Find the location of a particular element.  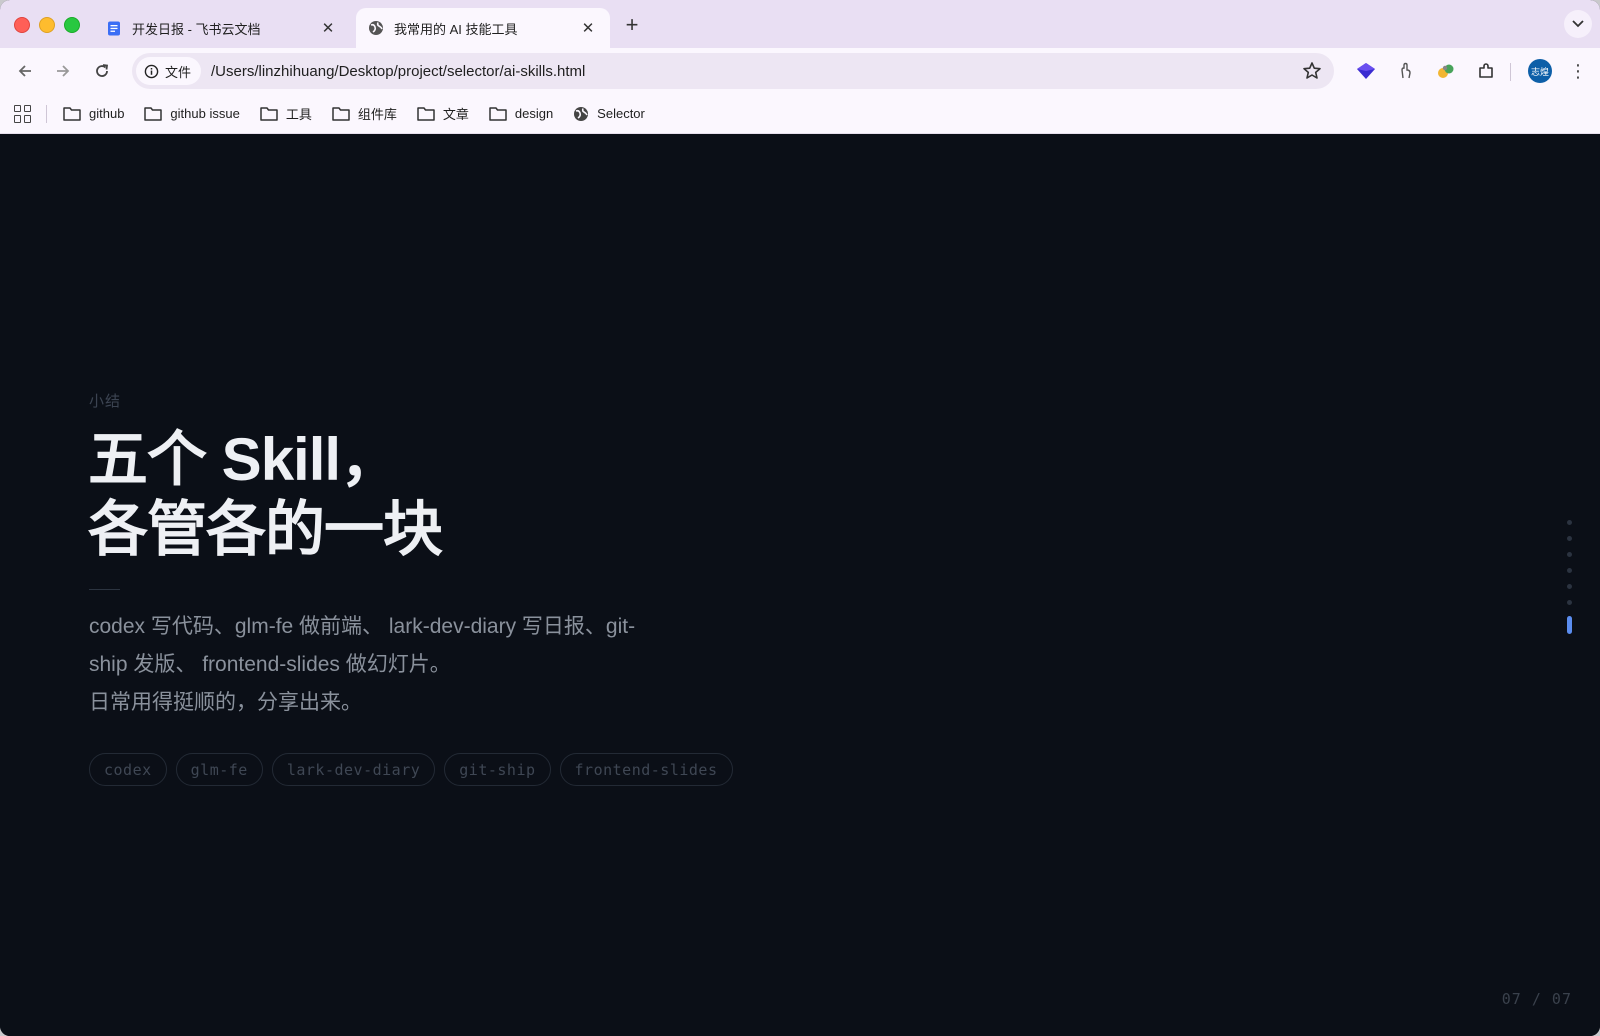

divider is located at coordinates (104, 589).